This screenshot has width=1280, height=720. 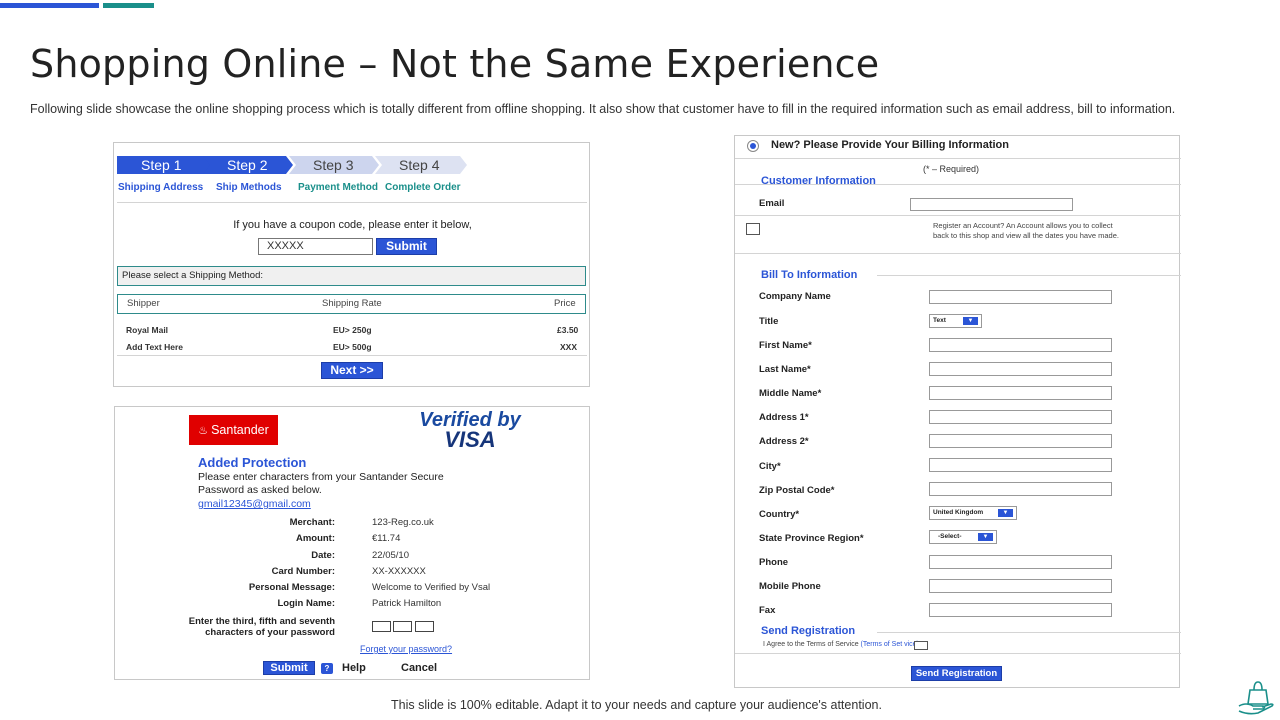 I want to click on flame-icon: ♨, so click(x=203, y=431).